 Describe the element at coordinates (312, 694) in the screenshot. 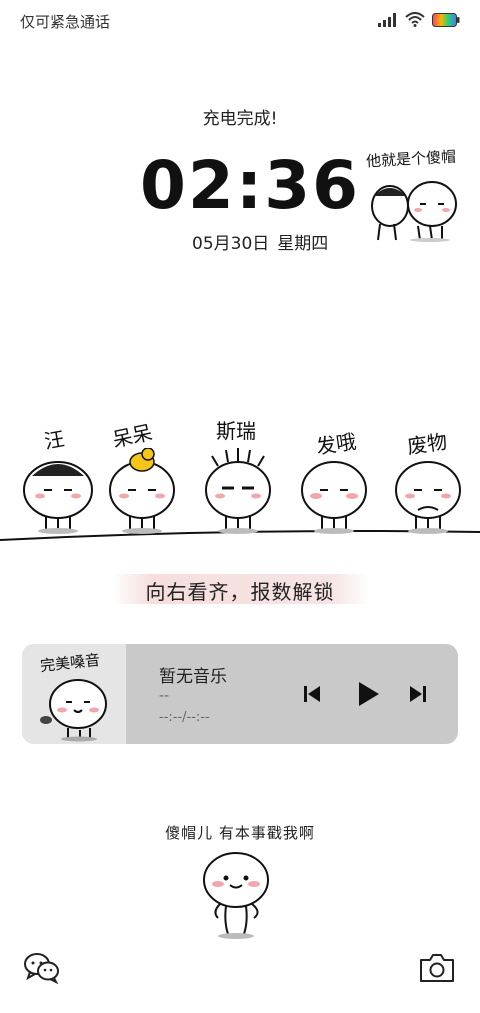

I see `previous-icon` at that location.